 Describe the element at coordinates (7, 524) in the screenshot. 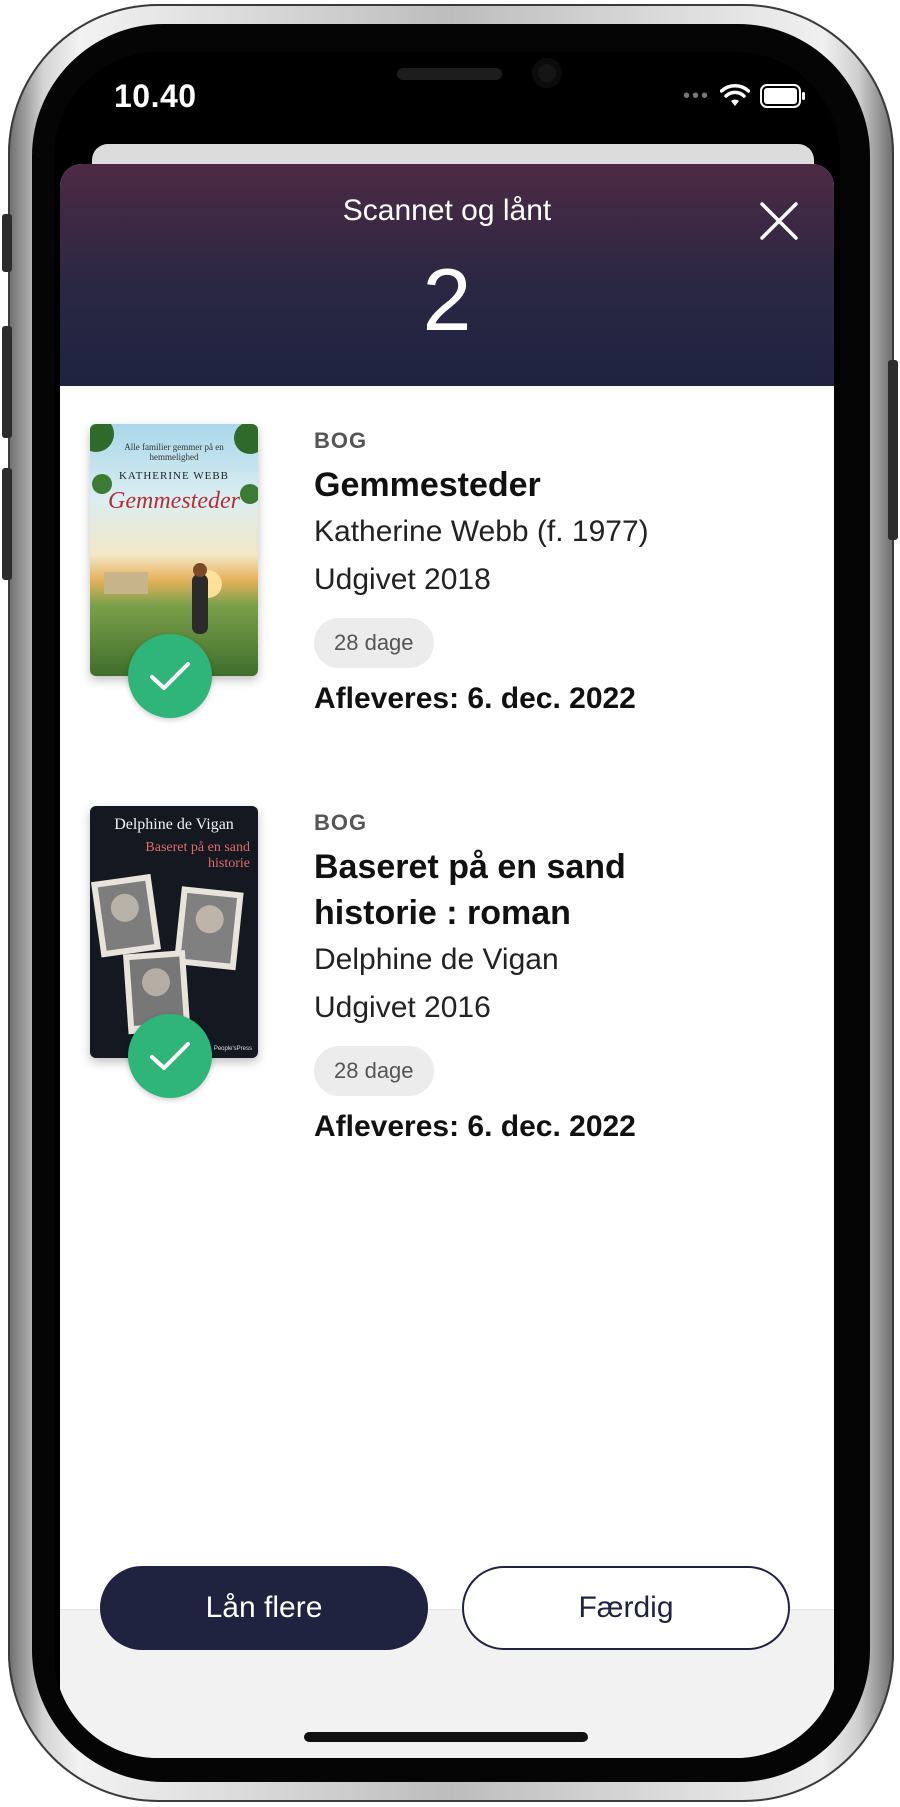

I see `volume-down-button` at that location.